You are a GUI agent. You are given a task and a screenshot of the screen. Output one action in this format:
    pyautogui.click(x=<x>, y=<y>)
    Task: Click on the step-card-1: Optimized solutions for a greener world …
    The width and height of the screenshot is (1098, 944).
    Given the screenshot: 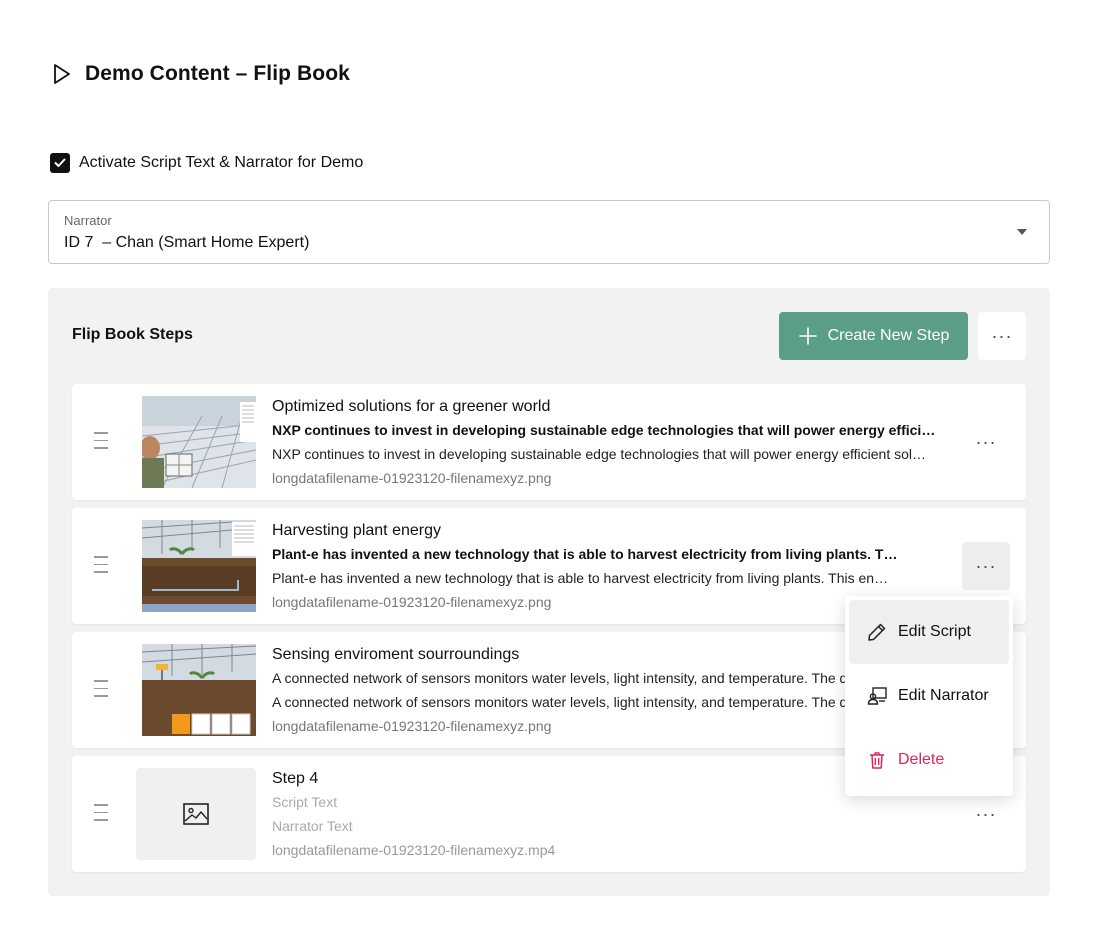 What is the action you would take?
    pyautogui.click(x=549, y=442)
    